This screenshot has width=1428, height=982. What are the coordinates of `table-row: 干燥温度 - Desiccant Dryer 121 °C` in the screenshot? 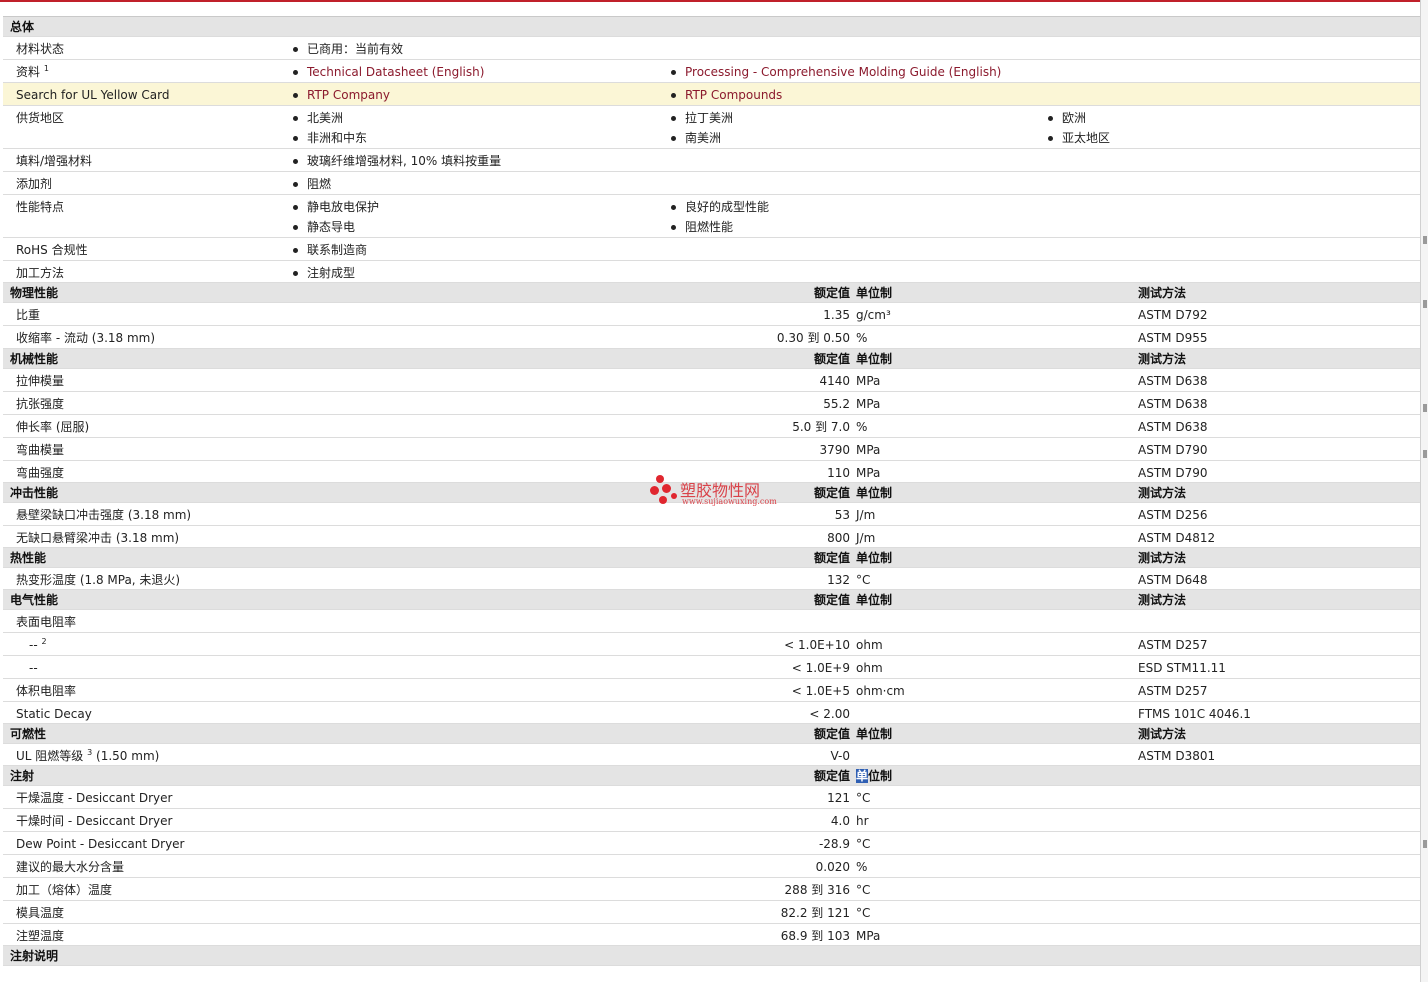 It's located at (711, 797).